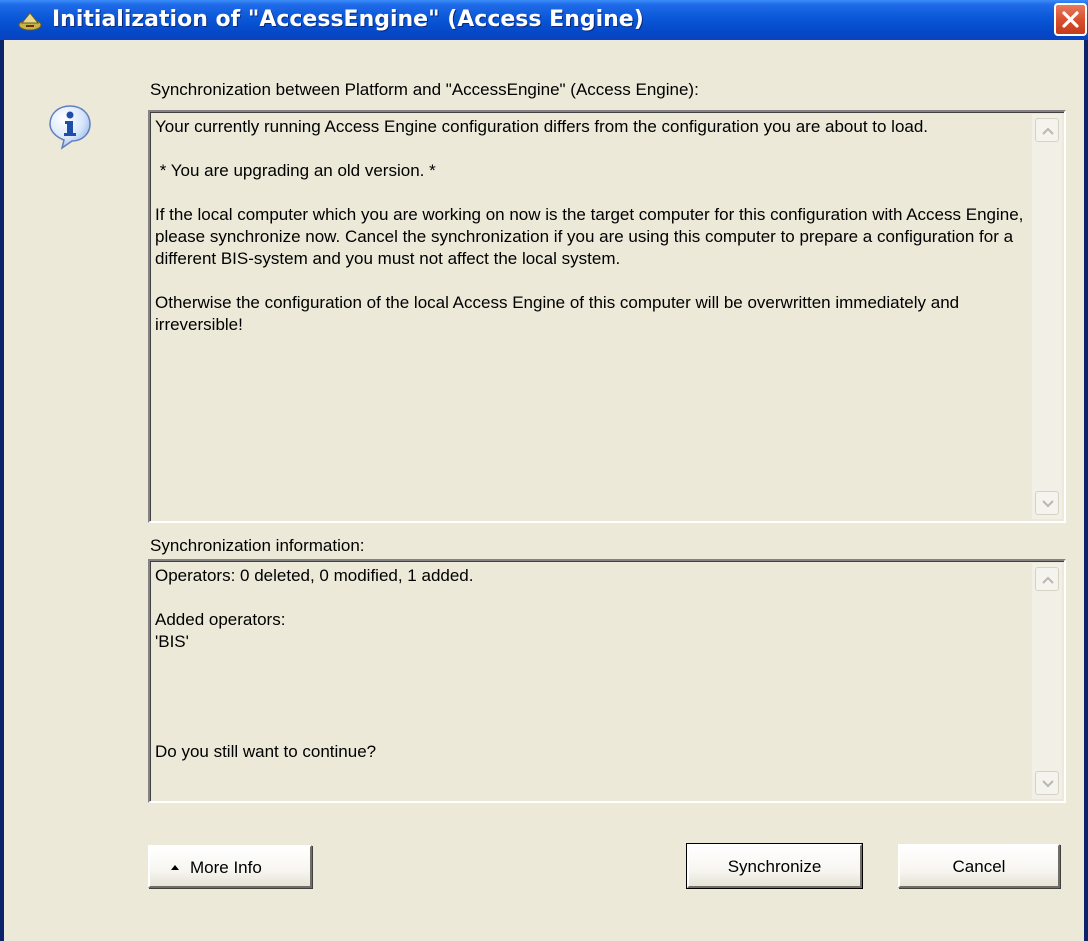 This screenshot has height=941, width=1088. I want to click on close-icon, so click(1070, 19).